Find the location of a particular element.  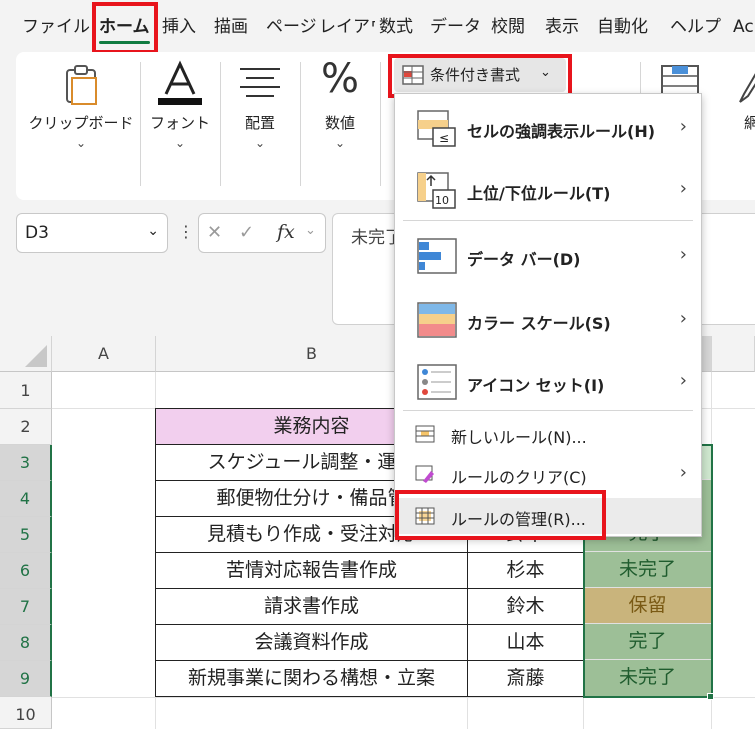

menu-item-highlight-cells-rules: ≤ セルの強調表示ルール(H) › is located at coordinates (548, 129).